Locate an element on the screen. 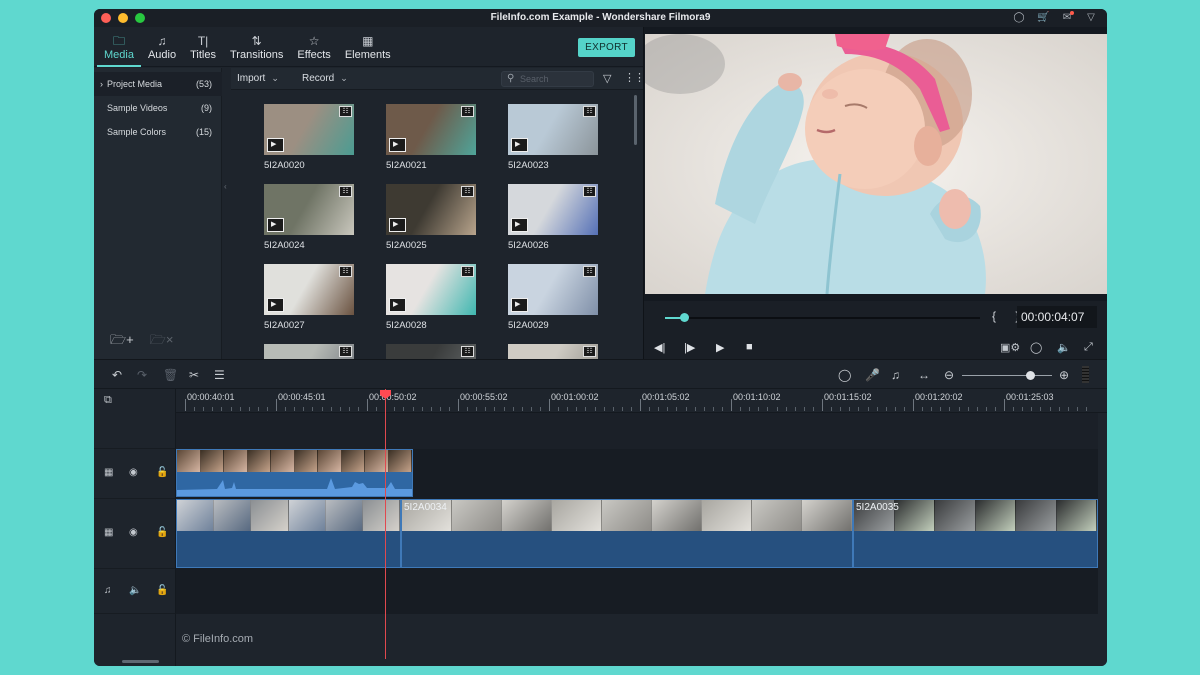 This screenshot has height=675, width=1200. search-input is located at coordinates (555, 79).